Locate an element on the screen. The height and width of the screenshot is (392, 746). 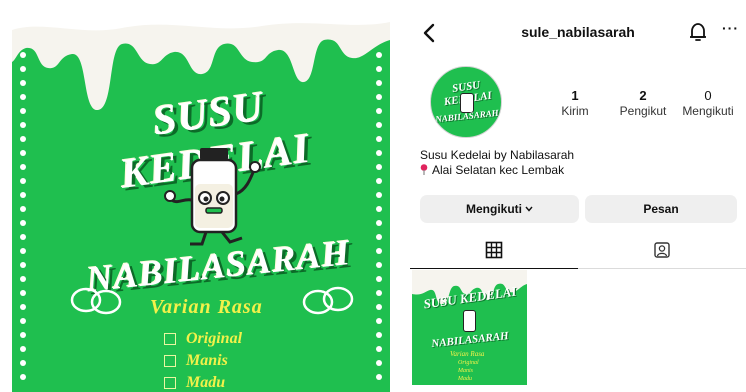
avatar-title-line2: NABILASARAH is located at coordinates (467, 116).